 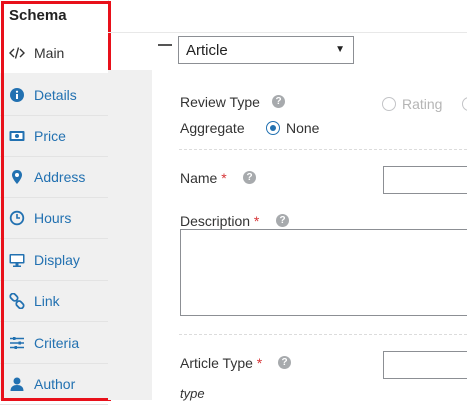 What do you see at coordinates (49, 52) in the screenshot?
I see `sidebar-item-label: Main` at bounding box center [49, 52].